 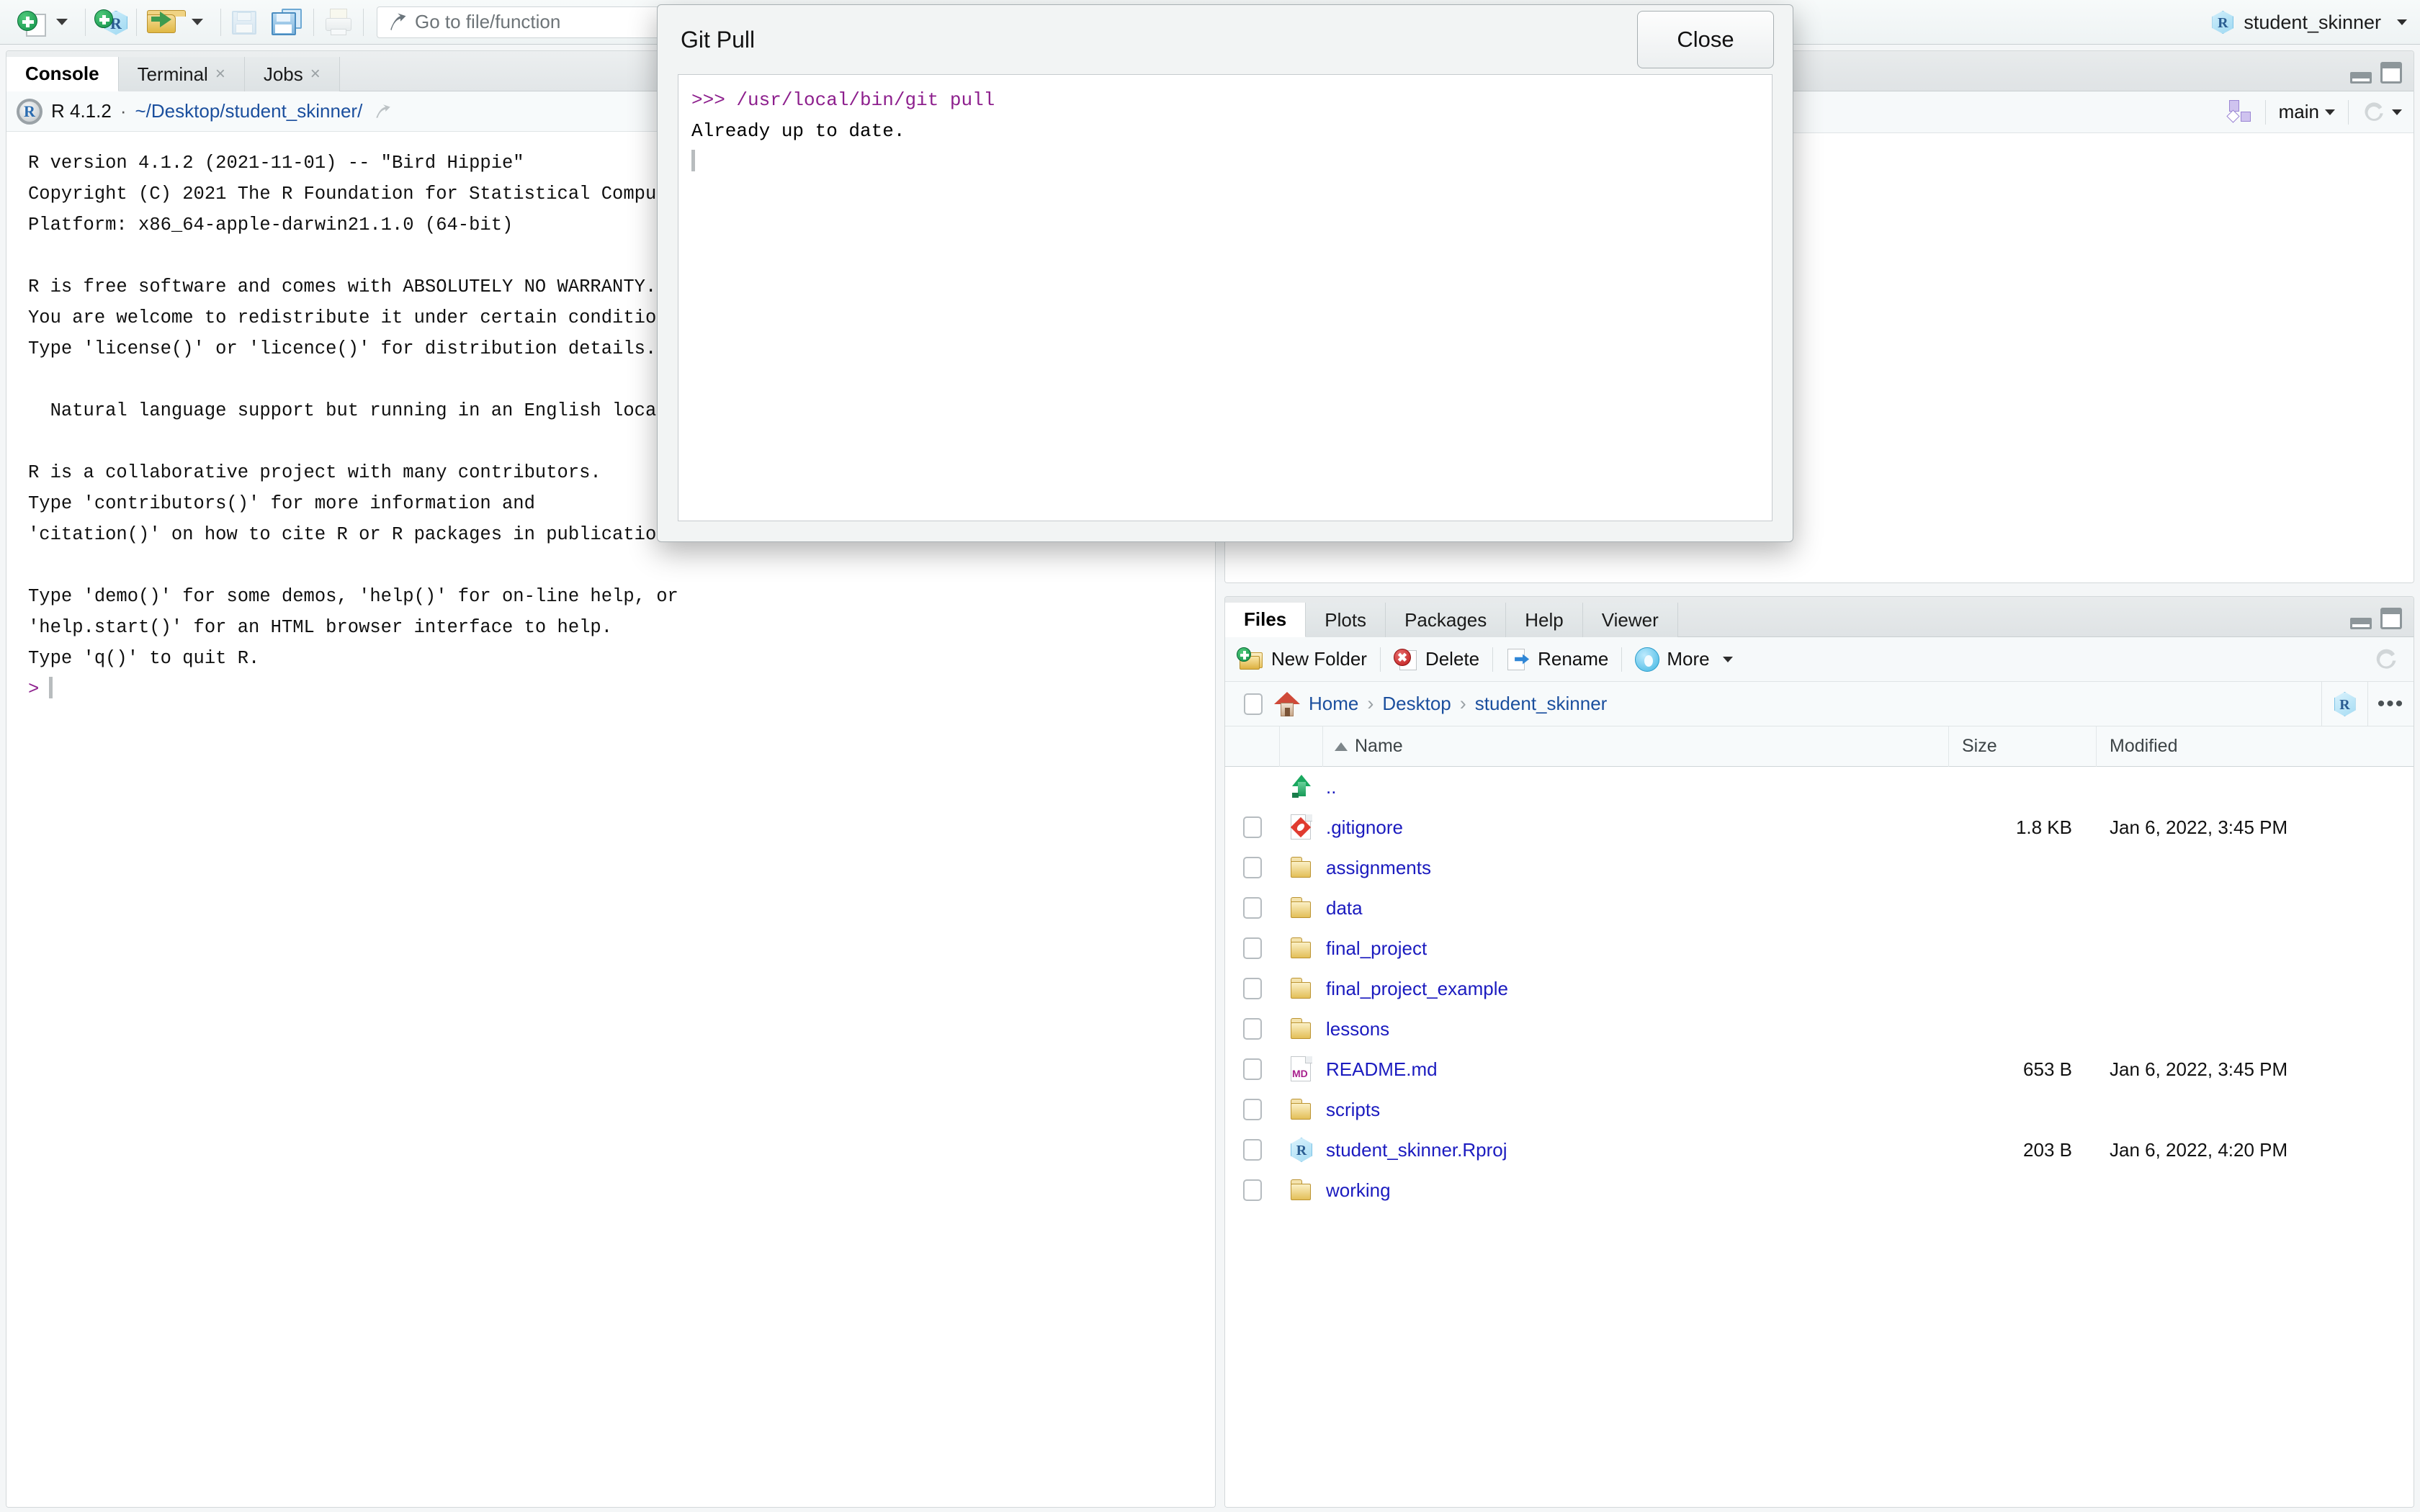 I want to click on breadcrumb-desktop: Desktop, so click(x=1416, y=704).